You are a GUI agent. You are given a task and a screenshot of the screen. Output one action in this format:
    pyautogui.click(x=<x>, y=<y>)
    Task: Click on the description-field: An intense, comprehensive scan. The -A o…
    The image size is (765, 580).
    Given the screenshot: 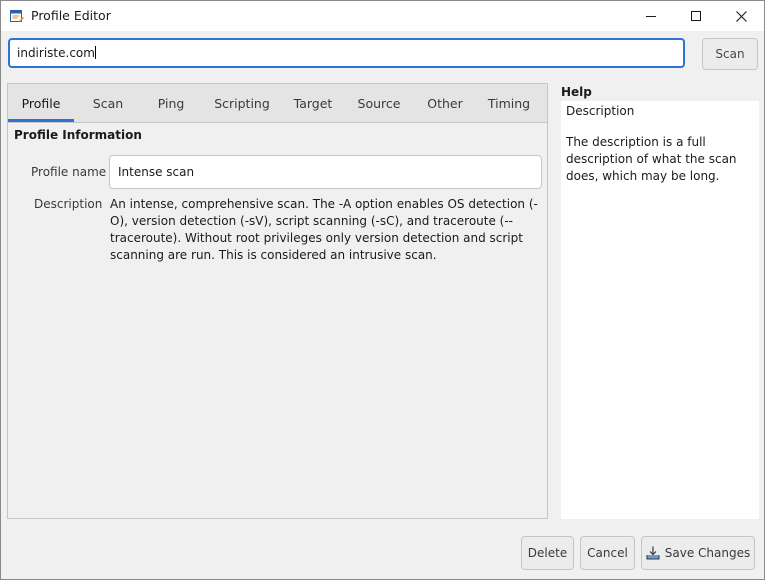 What is the action you would take?
    pyautogui.click(x=328, y=230)
    